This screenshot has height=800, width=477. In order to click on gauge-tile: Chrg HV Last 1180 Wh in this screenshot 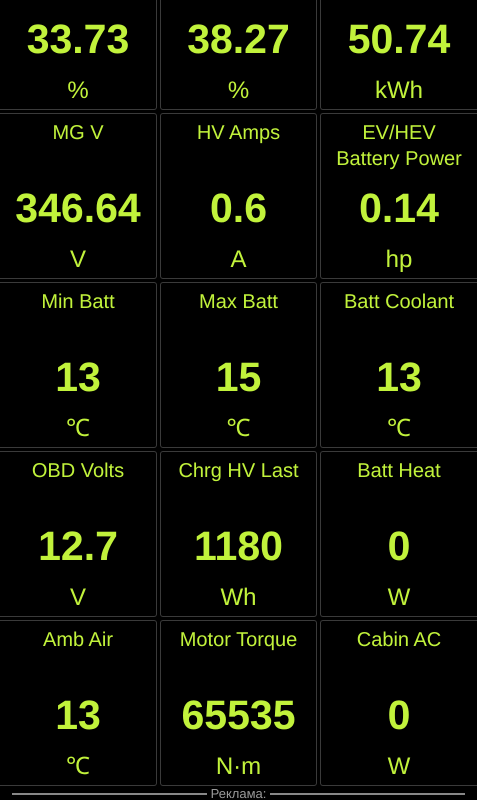, I will do `click(238, 534)`.